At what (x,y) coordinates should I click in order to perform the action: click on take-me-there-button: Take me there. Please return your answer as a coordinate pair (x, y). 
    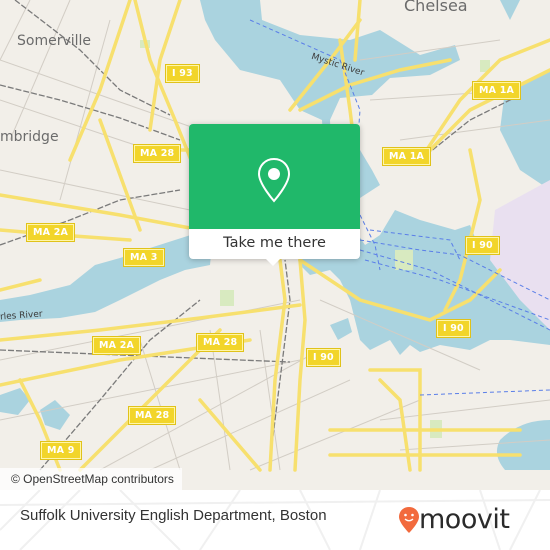
    Looking at the image, I should click on (274, 244).